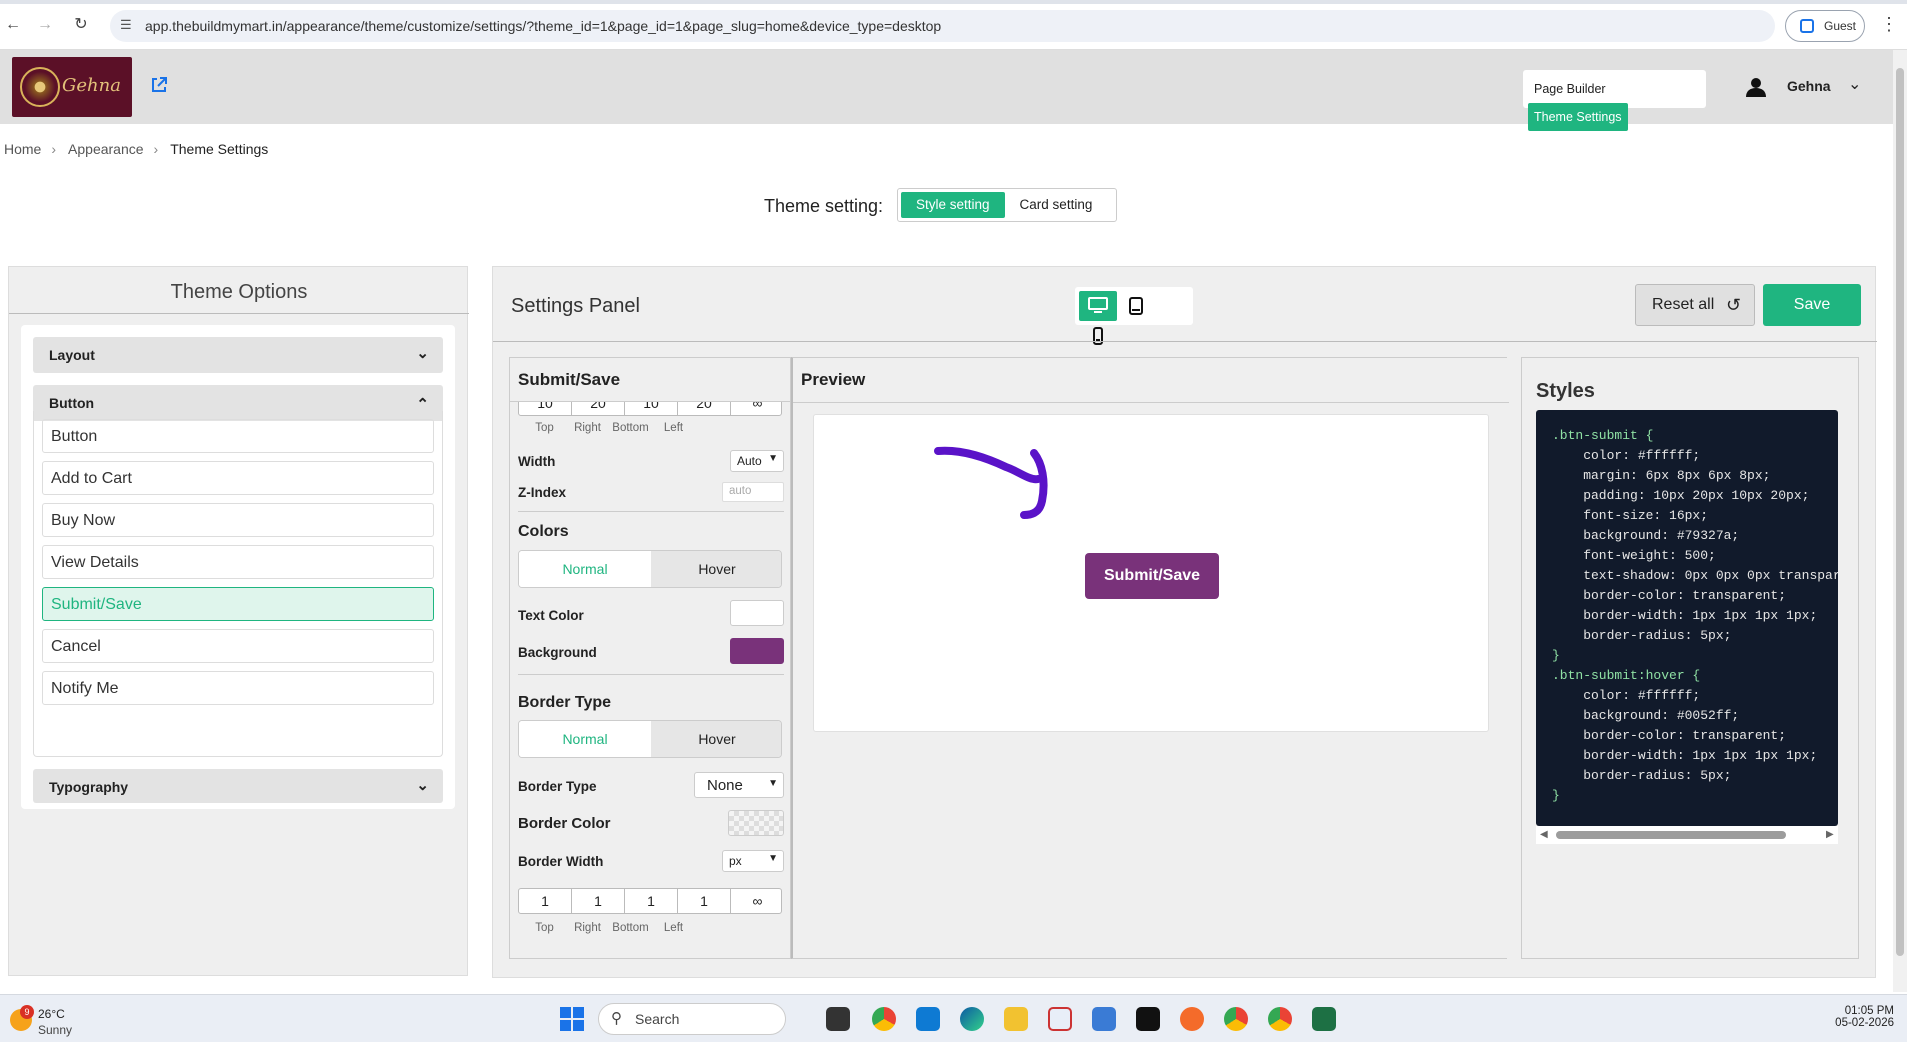 This screenshot has height=1042, width=1907. Describe the element at coordinates (238, 355) in the screenshot. I see `accordion-layout: Layout ⌄` at that location.